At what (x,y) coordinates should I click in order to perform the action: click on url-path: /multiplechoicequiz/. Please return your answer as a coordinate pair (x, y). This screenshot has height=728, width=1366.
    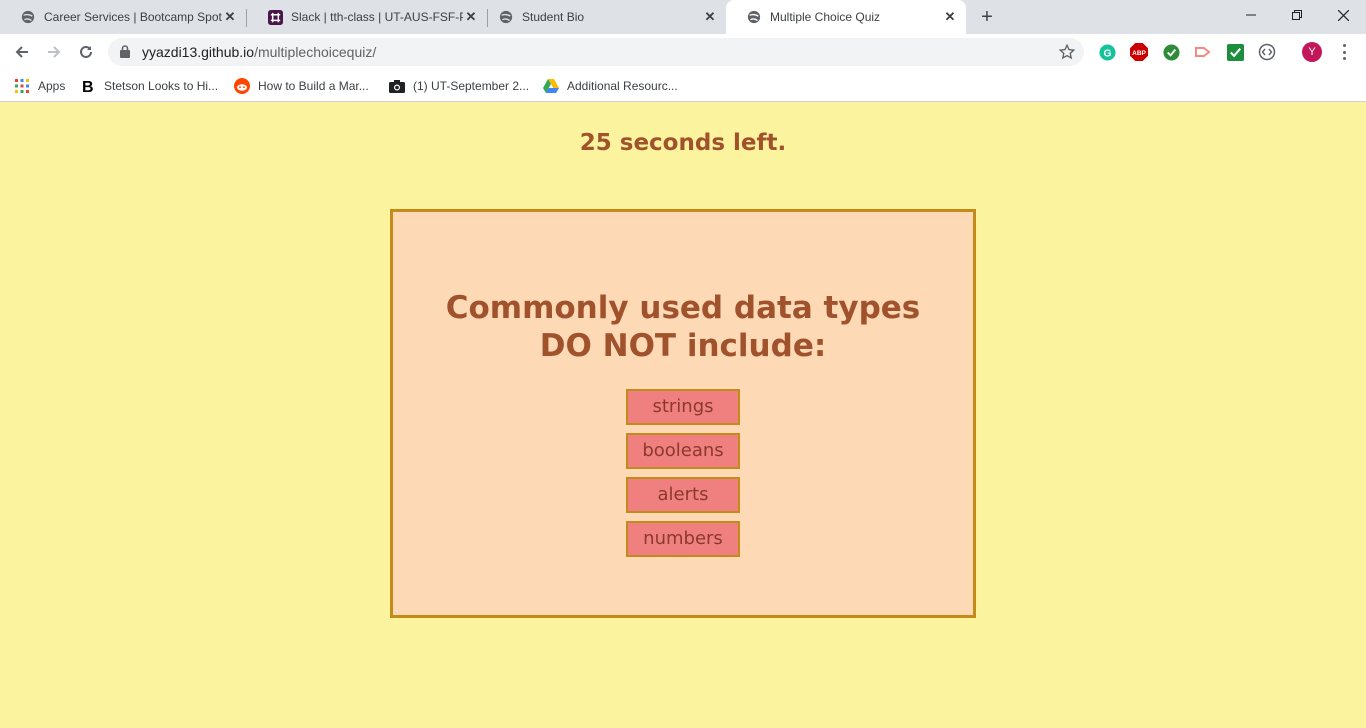
    Looking at the image, I should click on (315, 52).